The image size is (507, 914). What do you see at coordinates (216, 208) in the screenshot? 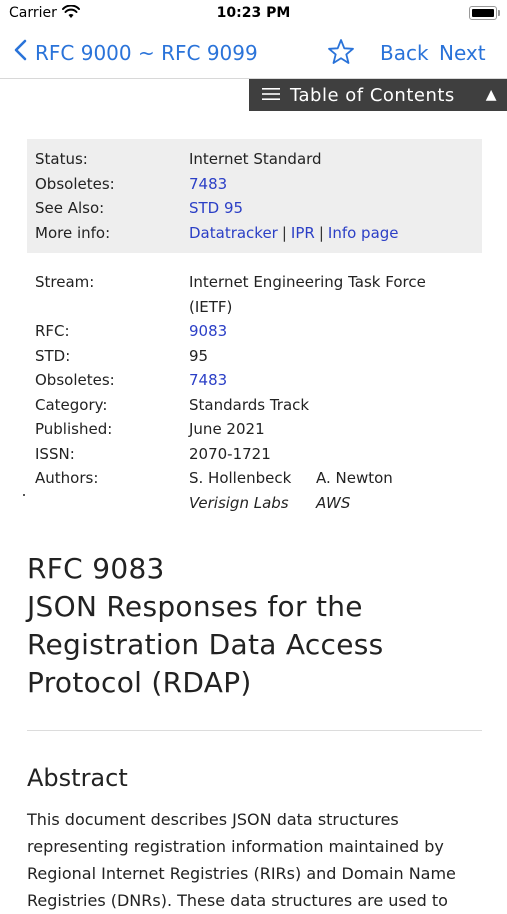
I see `see-also-link: STD 95` at bounding box center [216, 208].